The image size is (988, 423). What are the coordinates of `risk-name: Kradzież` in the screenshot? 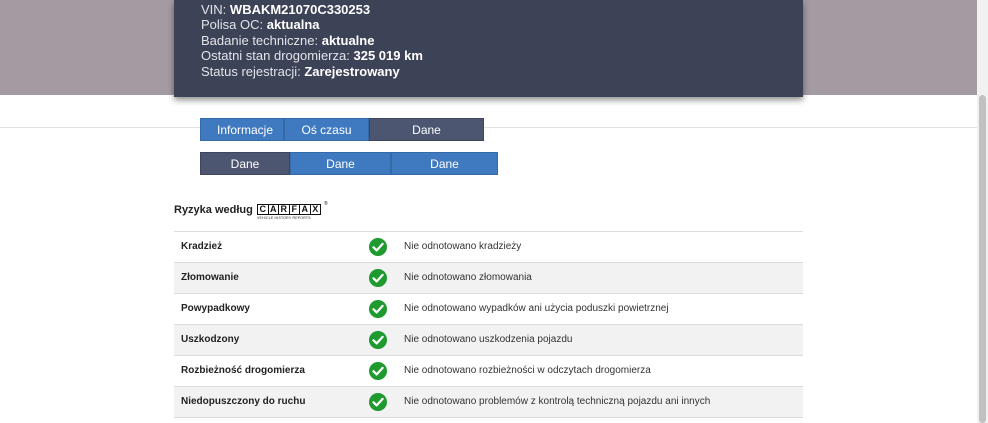 It's located at (202, 246).